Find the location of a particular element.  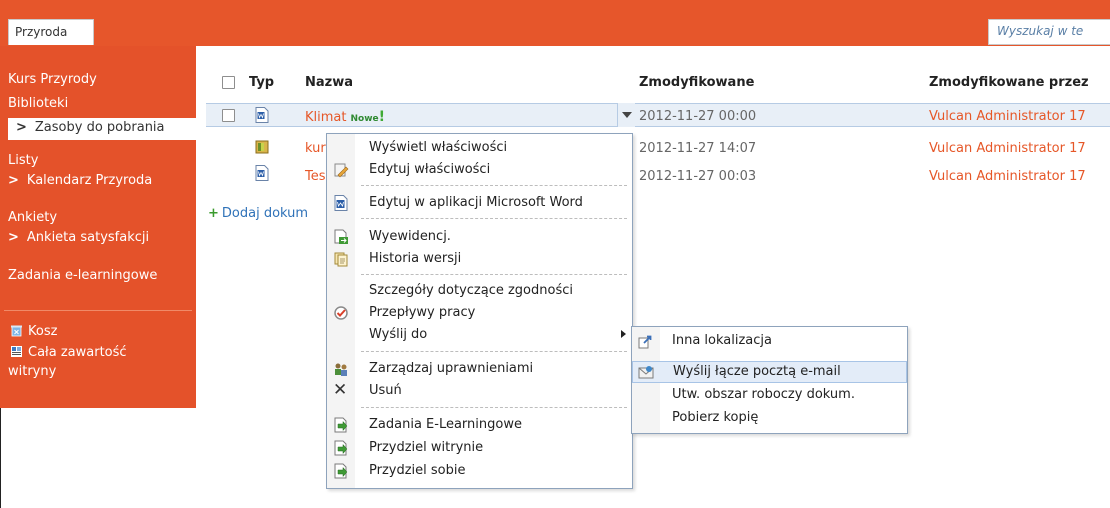

folder-document-icon is located at coordinates (262, 147).